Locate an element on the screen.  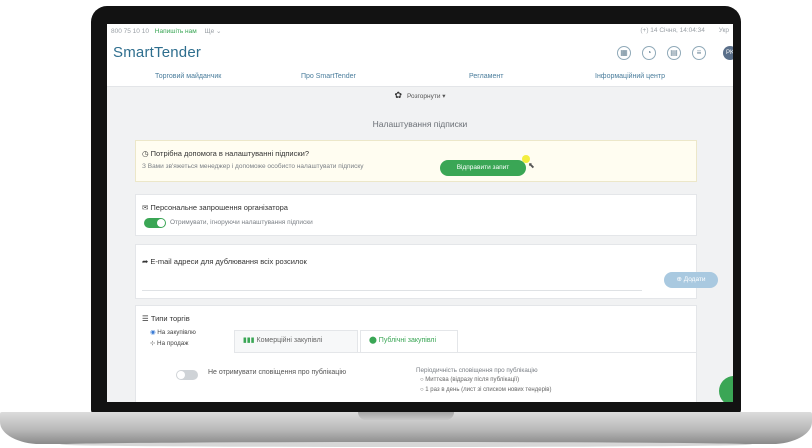
bar-chart-icon: ▮▮▮ is located at coordinates (249, 340).